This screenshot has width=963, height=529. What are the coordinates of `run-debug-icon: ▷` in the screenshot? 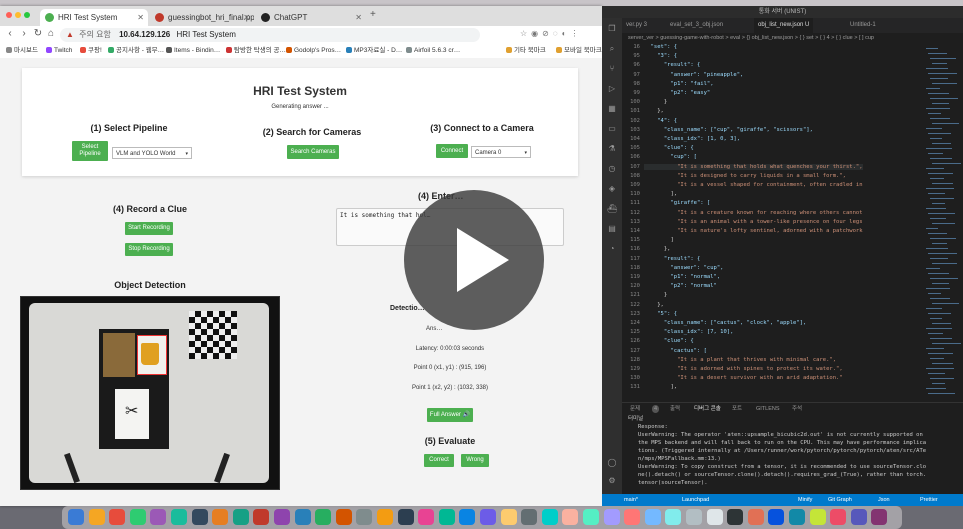 It's located at (612, 89).